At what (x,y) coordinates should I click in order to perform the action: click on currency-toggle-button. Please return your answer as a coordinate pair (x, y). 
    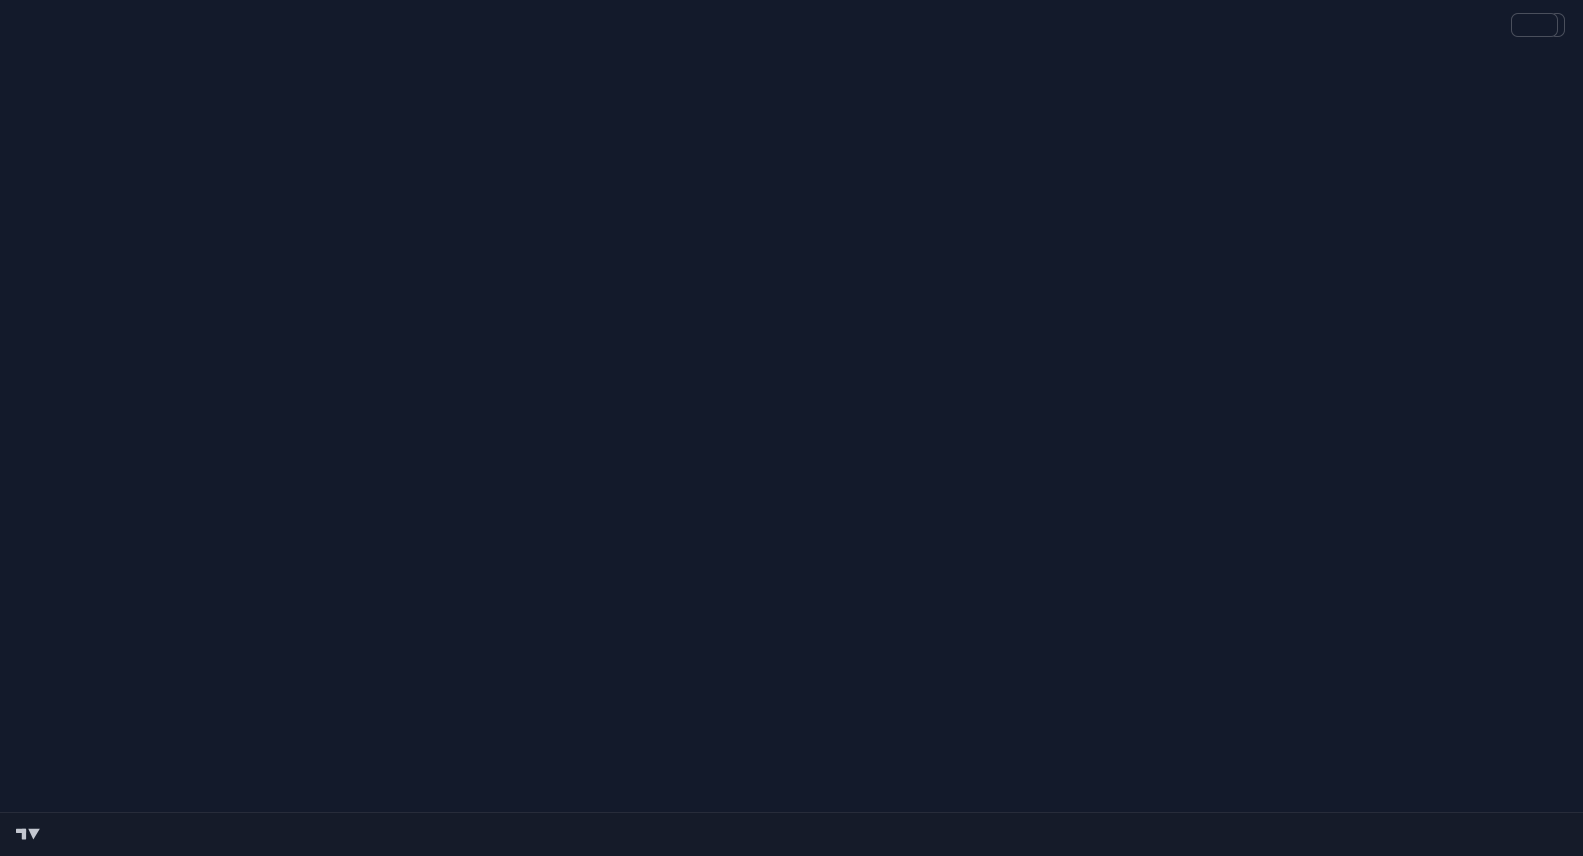
    Looking at the image, I should click on (1534, 25).